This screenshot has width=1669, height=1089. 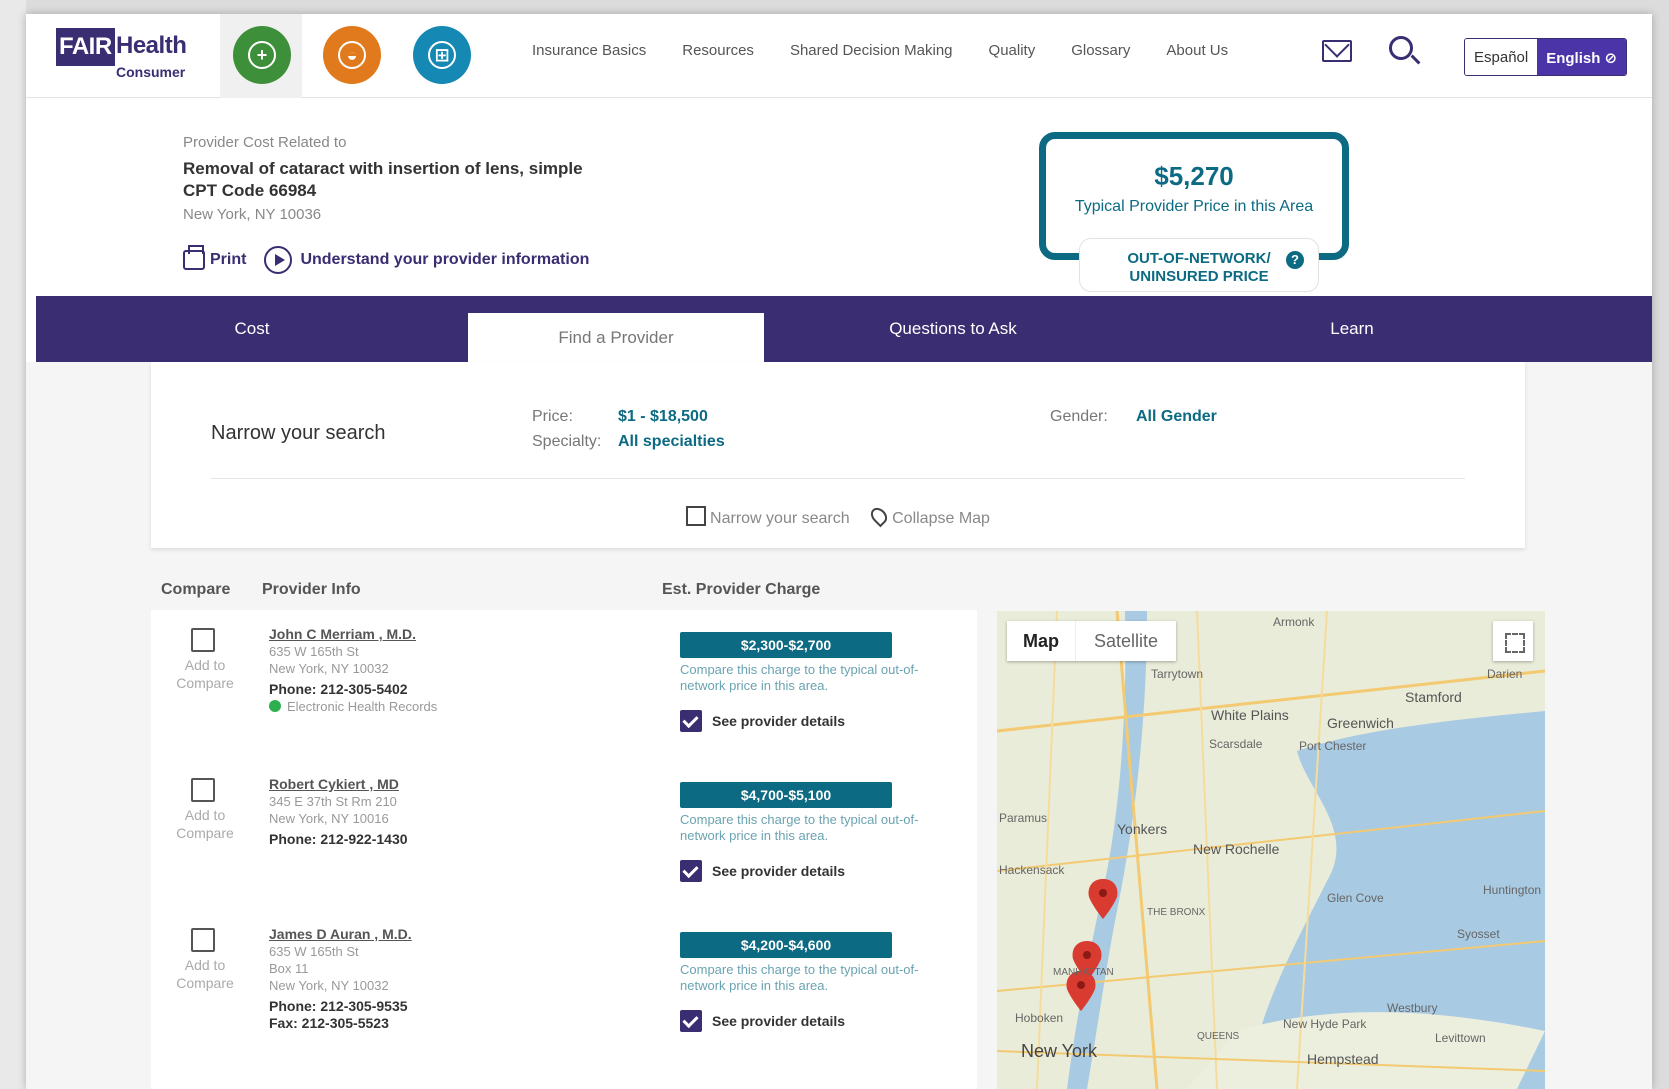 I want to click on collapse-map-link: Collapse Map, so click(x=941, y=518).